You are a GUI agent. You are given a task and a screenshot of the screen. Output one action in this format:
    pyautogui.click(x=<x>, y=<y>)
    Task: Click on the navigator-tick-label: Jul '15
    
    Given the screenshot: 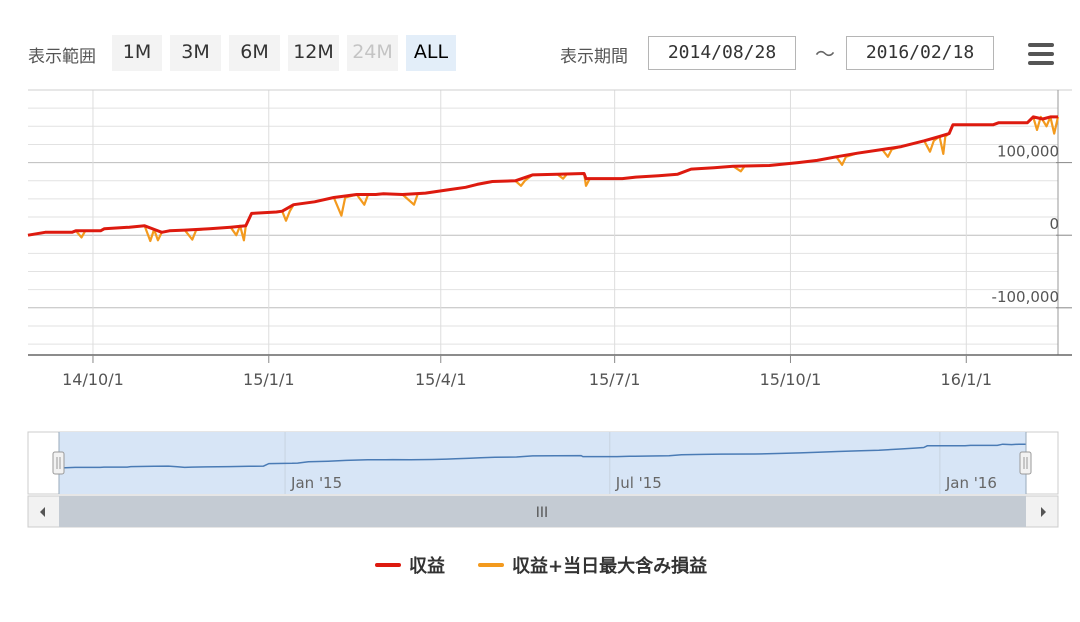 What is the action you would take?
    pyautogui.click(x=638, y=483)
    